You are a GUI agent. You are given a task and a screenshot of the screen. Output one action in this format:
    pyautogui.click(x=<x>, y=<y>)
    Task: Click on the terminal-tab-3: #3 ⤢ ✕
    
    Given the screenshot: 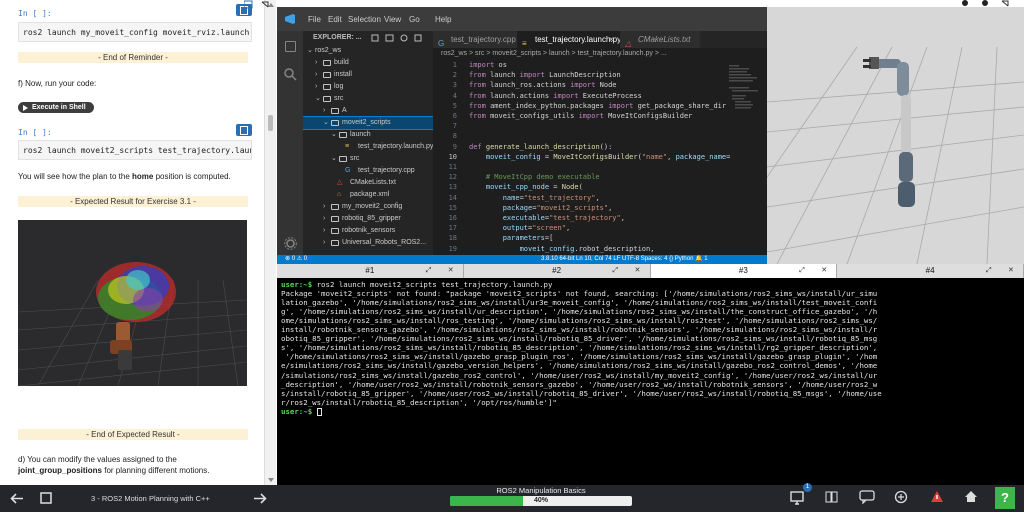 What is the action you would take?
    pyautogui.click(x=744, y=271)
    